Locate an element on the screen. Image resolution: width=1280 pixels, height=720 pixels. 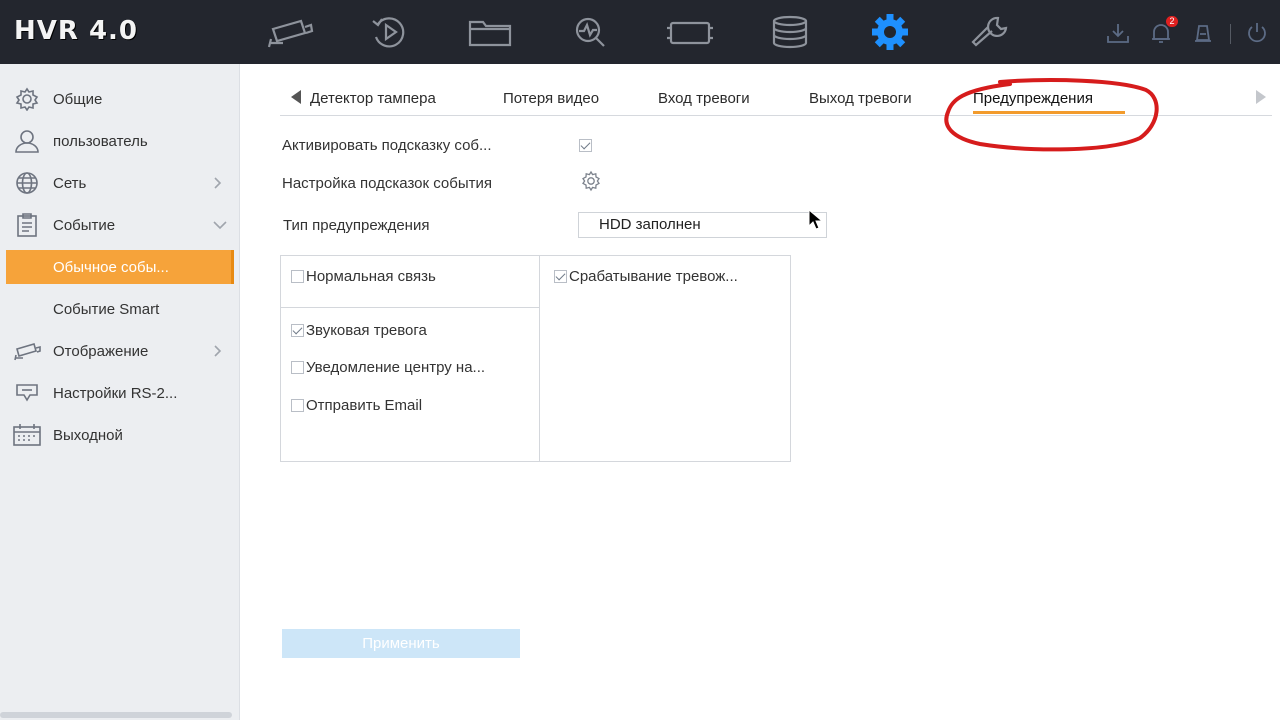
sidebar-item-label: Общие is located at coordinates (78, 99).